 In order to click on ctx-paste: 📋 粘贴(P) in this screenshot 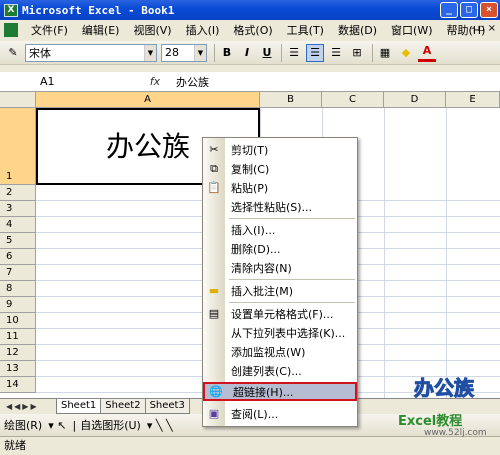, I will do `click(280, 187)`.